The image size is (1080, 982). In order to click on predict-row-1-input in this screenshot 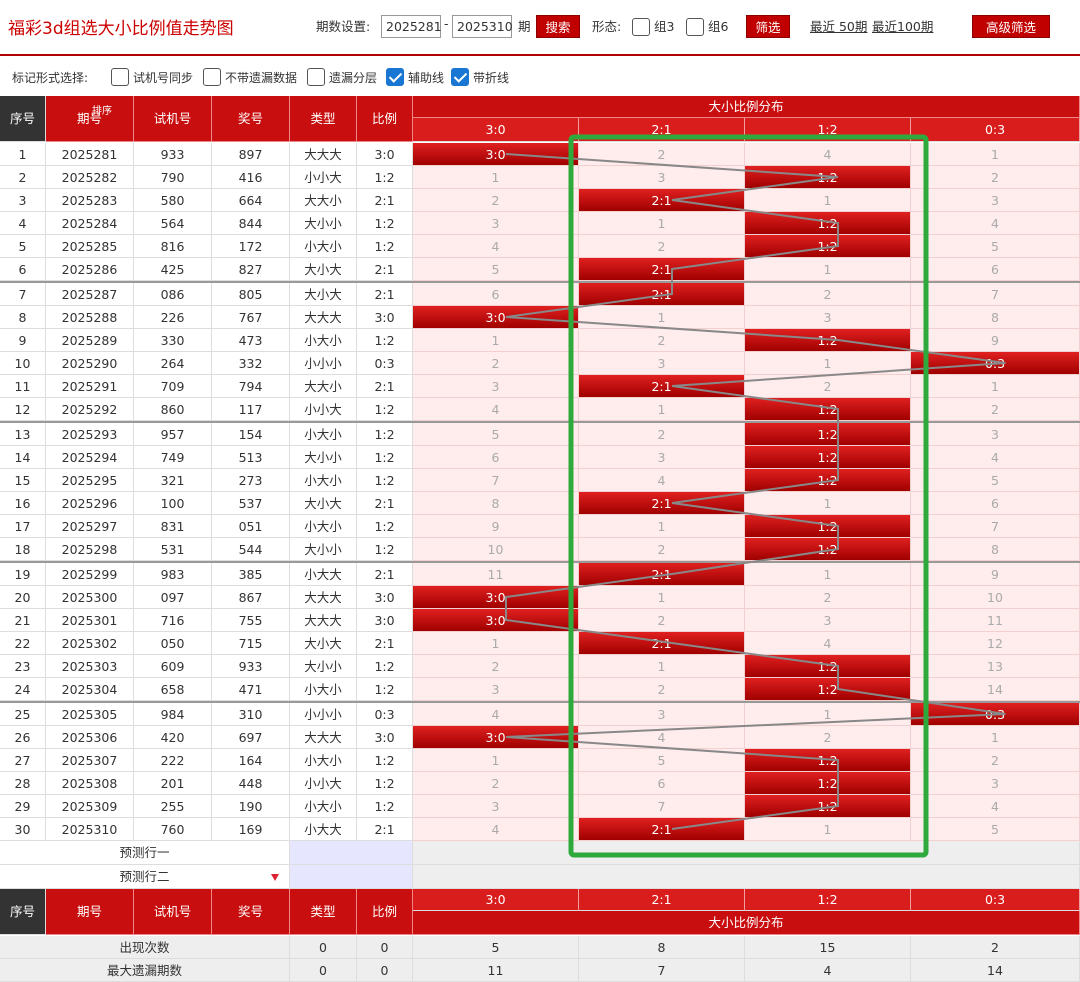, I will do `click(351, 853)`.